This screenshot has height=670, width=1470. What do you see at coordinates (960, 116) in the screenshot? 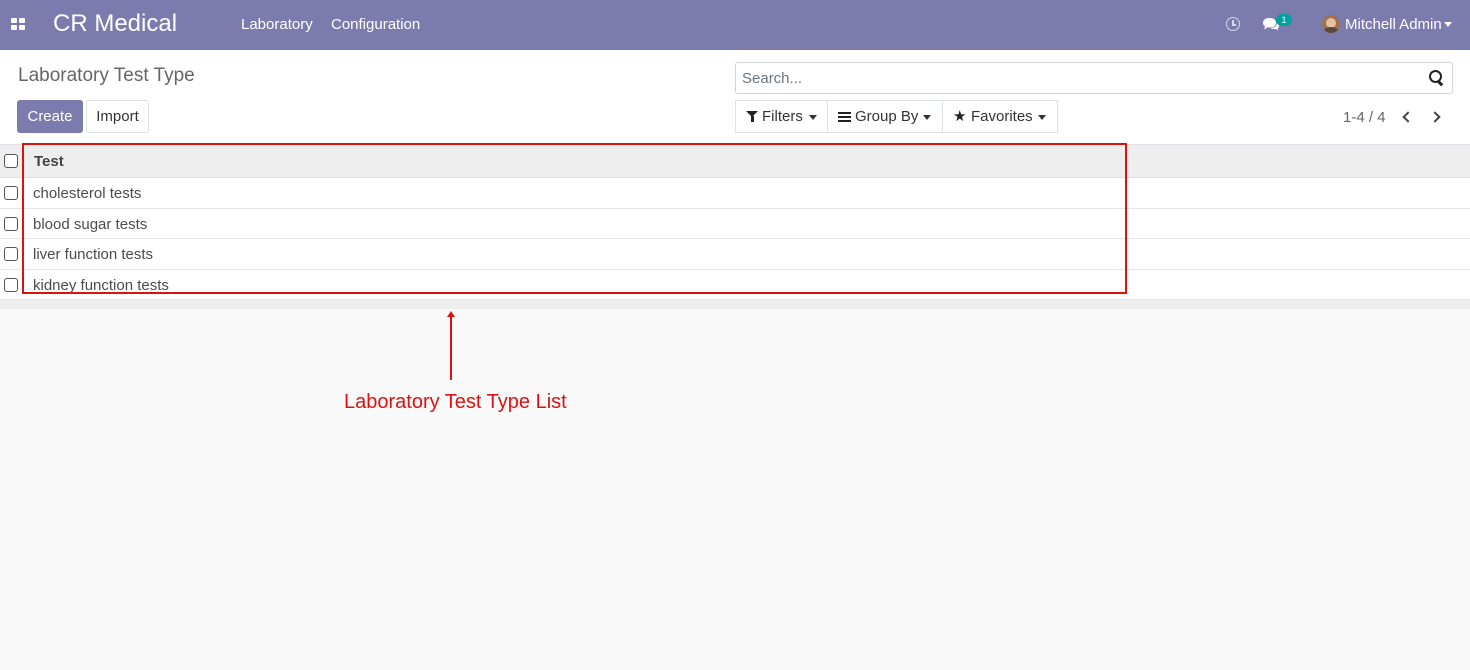
I see `star-icon: ★` at bounding box center [960, 116].